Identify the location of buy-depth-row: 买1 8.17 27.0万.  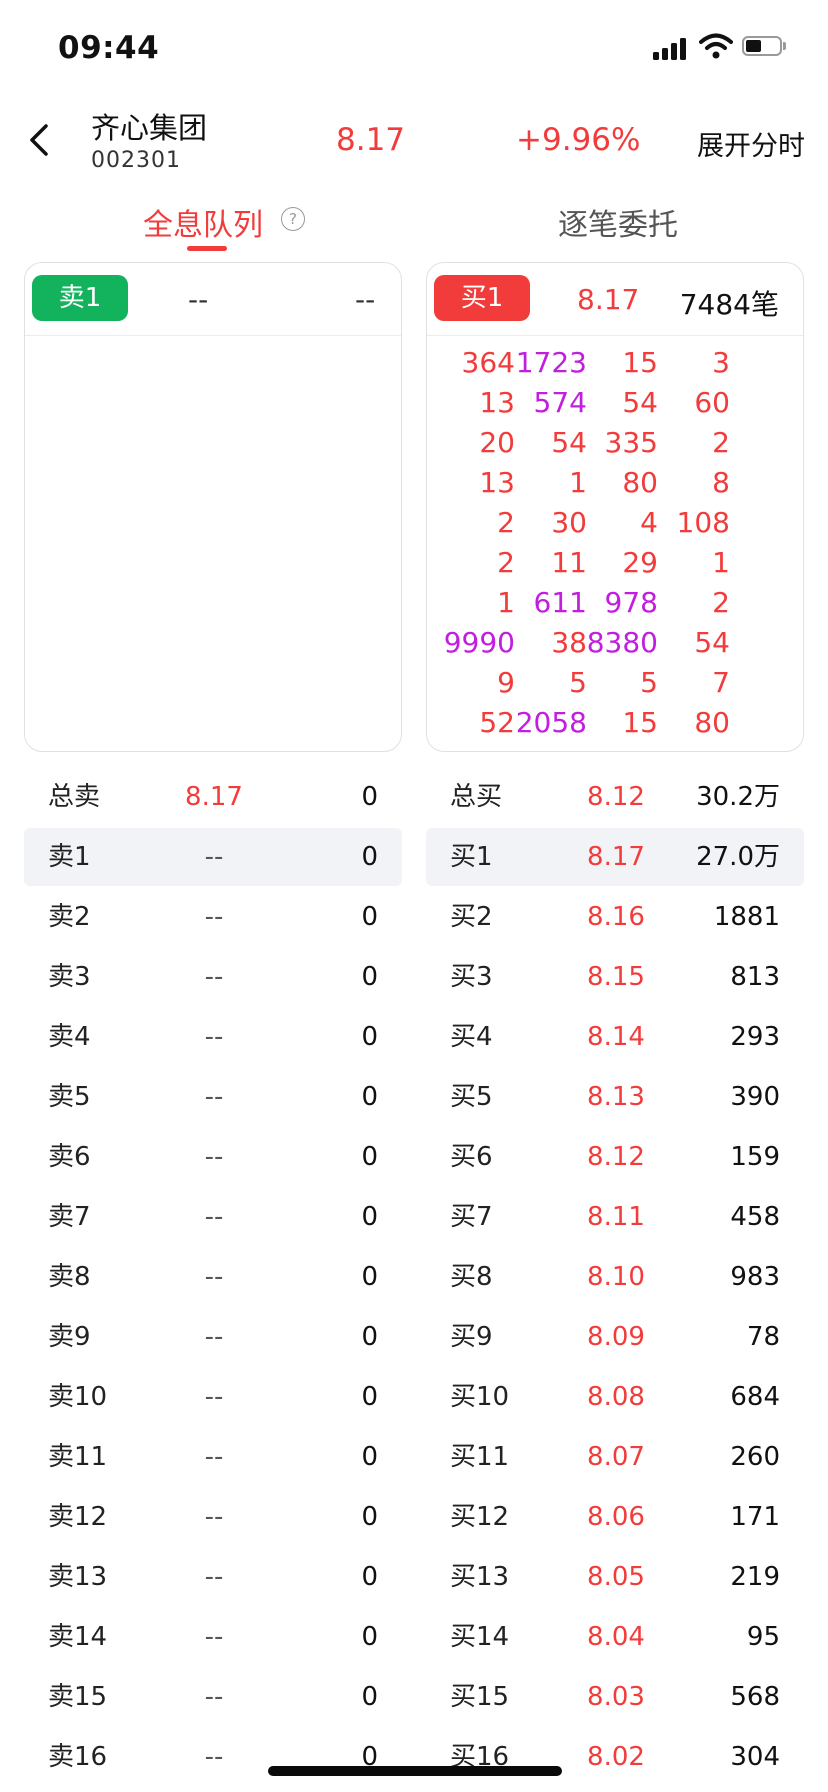
(615, 857).